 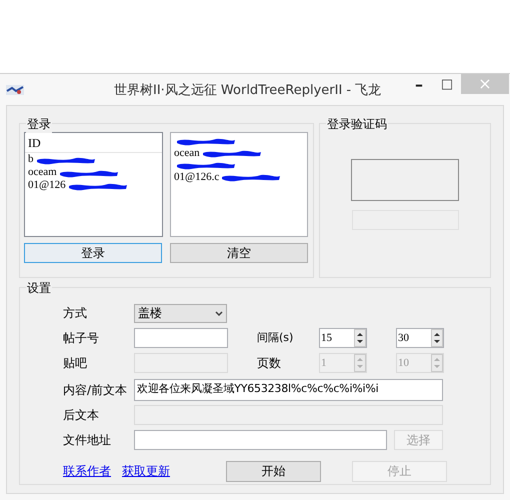 I want to click on field-label: 方式, so click(x=75, y=313).